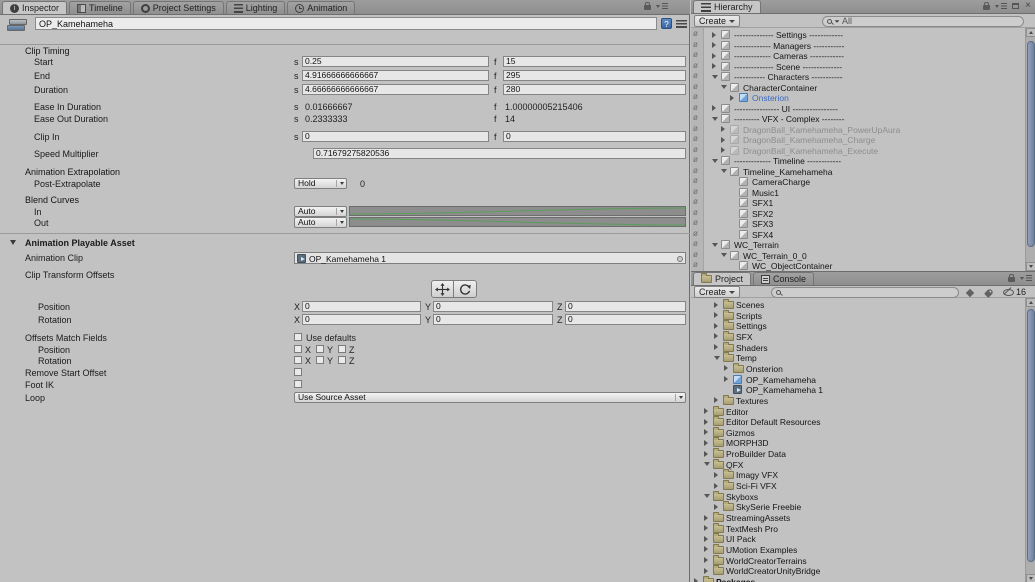  Describe the element at coordinates (395, 75) in the screenshot. I see `end-seconds-field: 4.91666666666667` at that location.